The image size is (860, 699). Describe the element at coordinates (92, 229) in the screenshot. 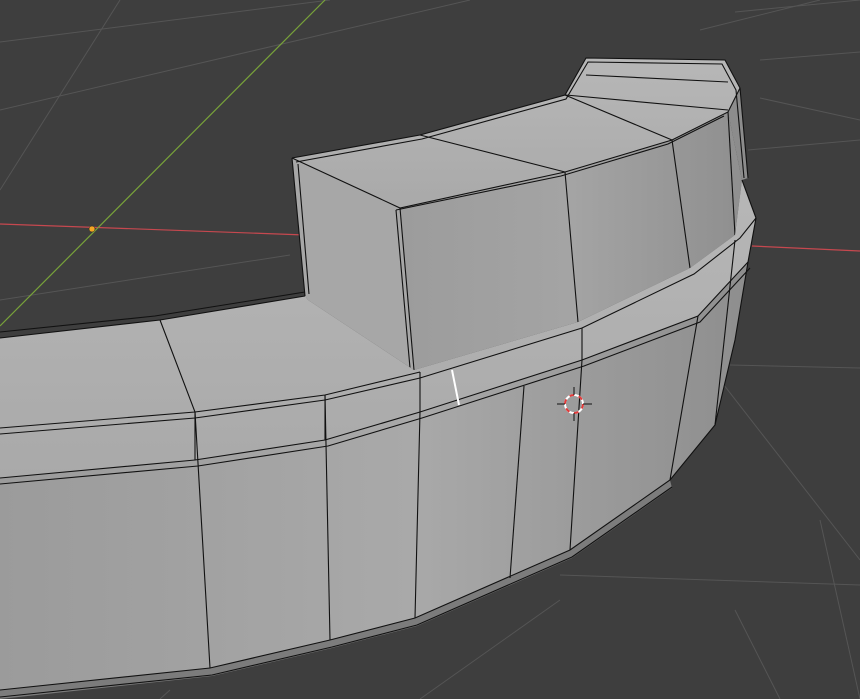

I see `world-origin-dot` at that location.